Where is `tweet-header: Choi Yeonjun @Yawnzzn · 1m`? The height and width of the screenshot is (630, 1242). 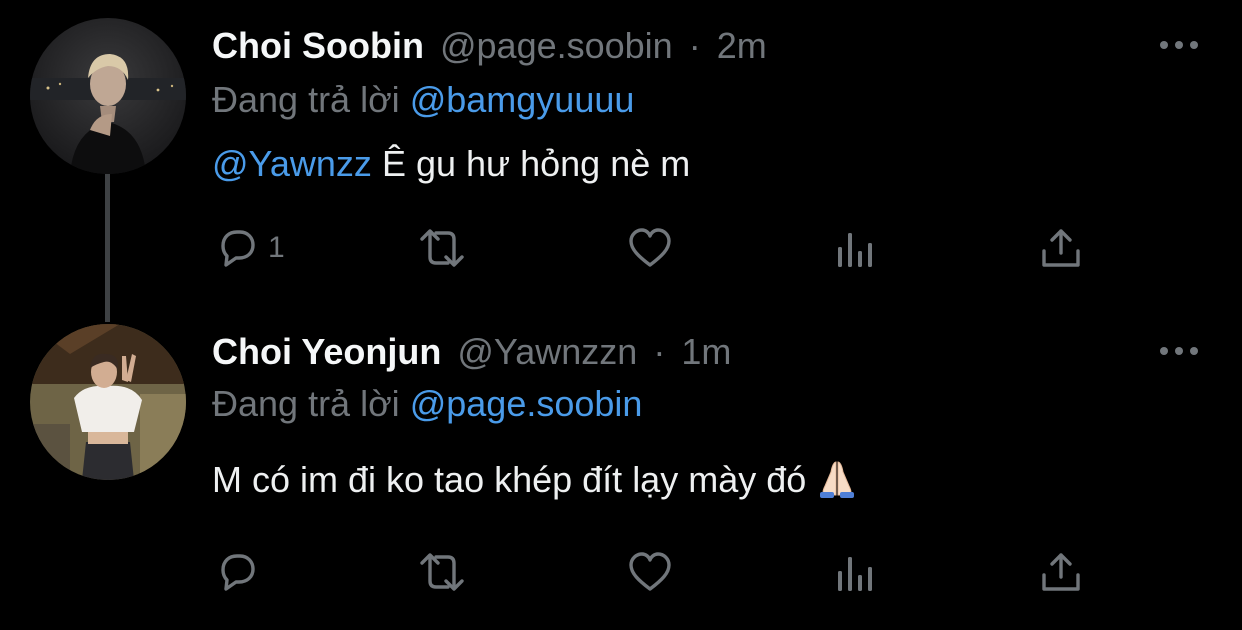 tweet-header: Choi Yeonjun @Yawnzzn · 1m is located at coordinates (471, 352).